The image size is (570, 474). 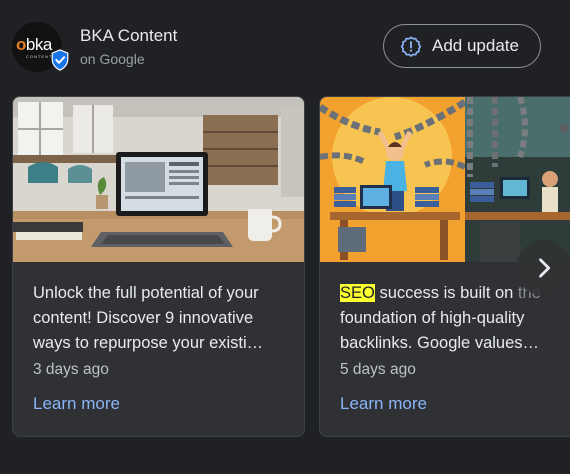 What do you see at coordinates (128, 36) in the screenshot?
I see `business-name: BKA Content` at bounding box center [128, 36].